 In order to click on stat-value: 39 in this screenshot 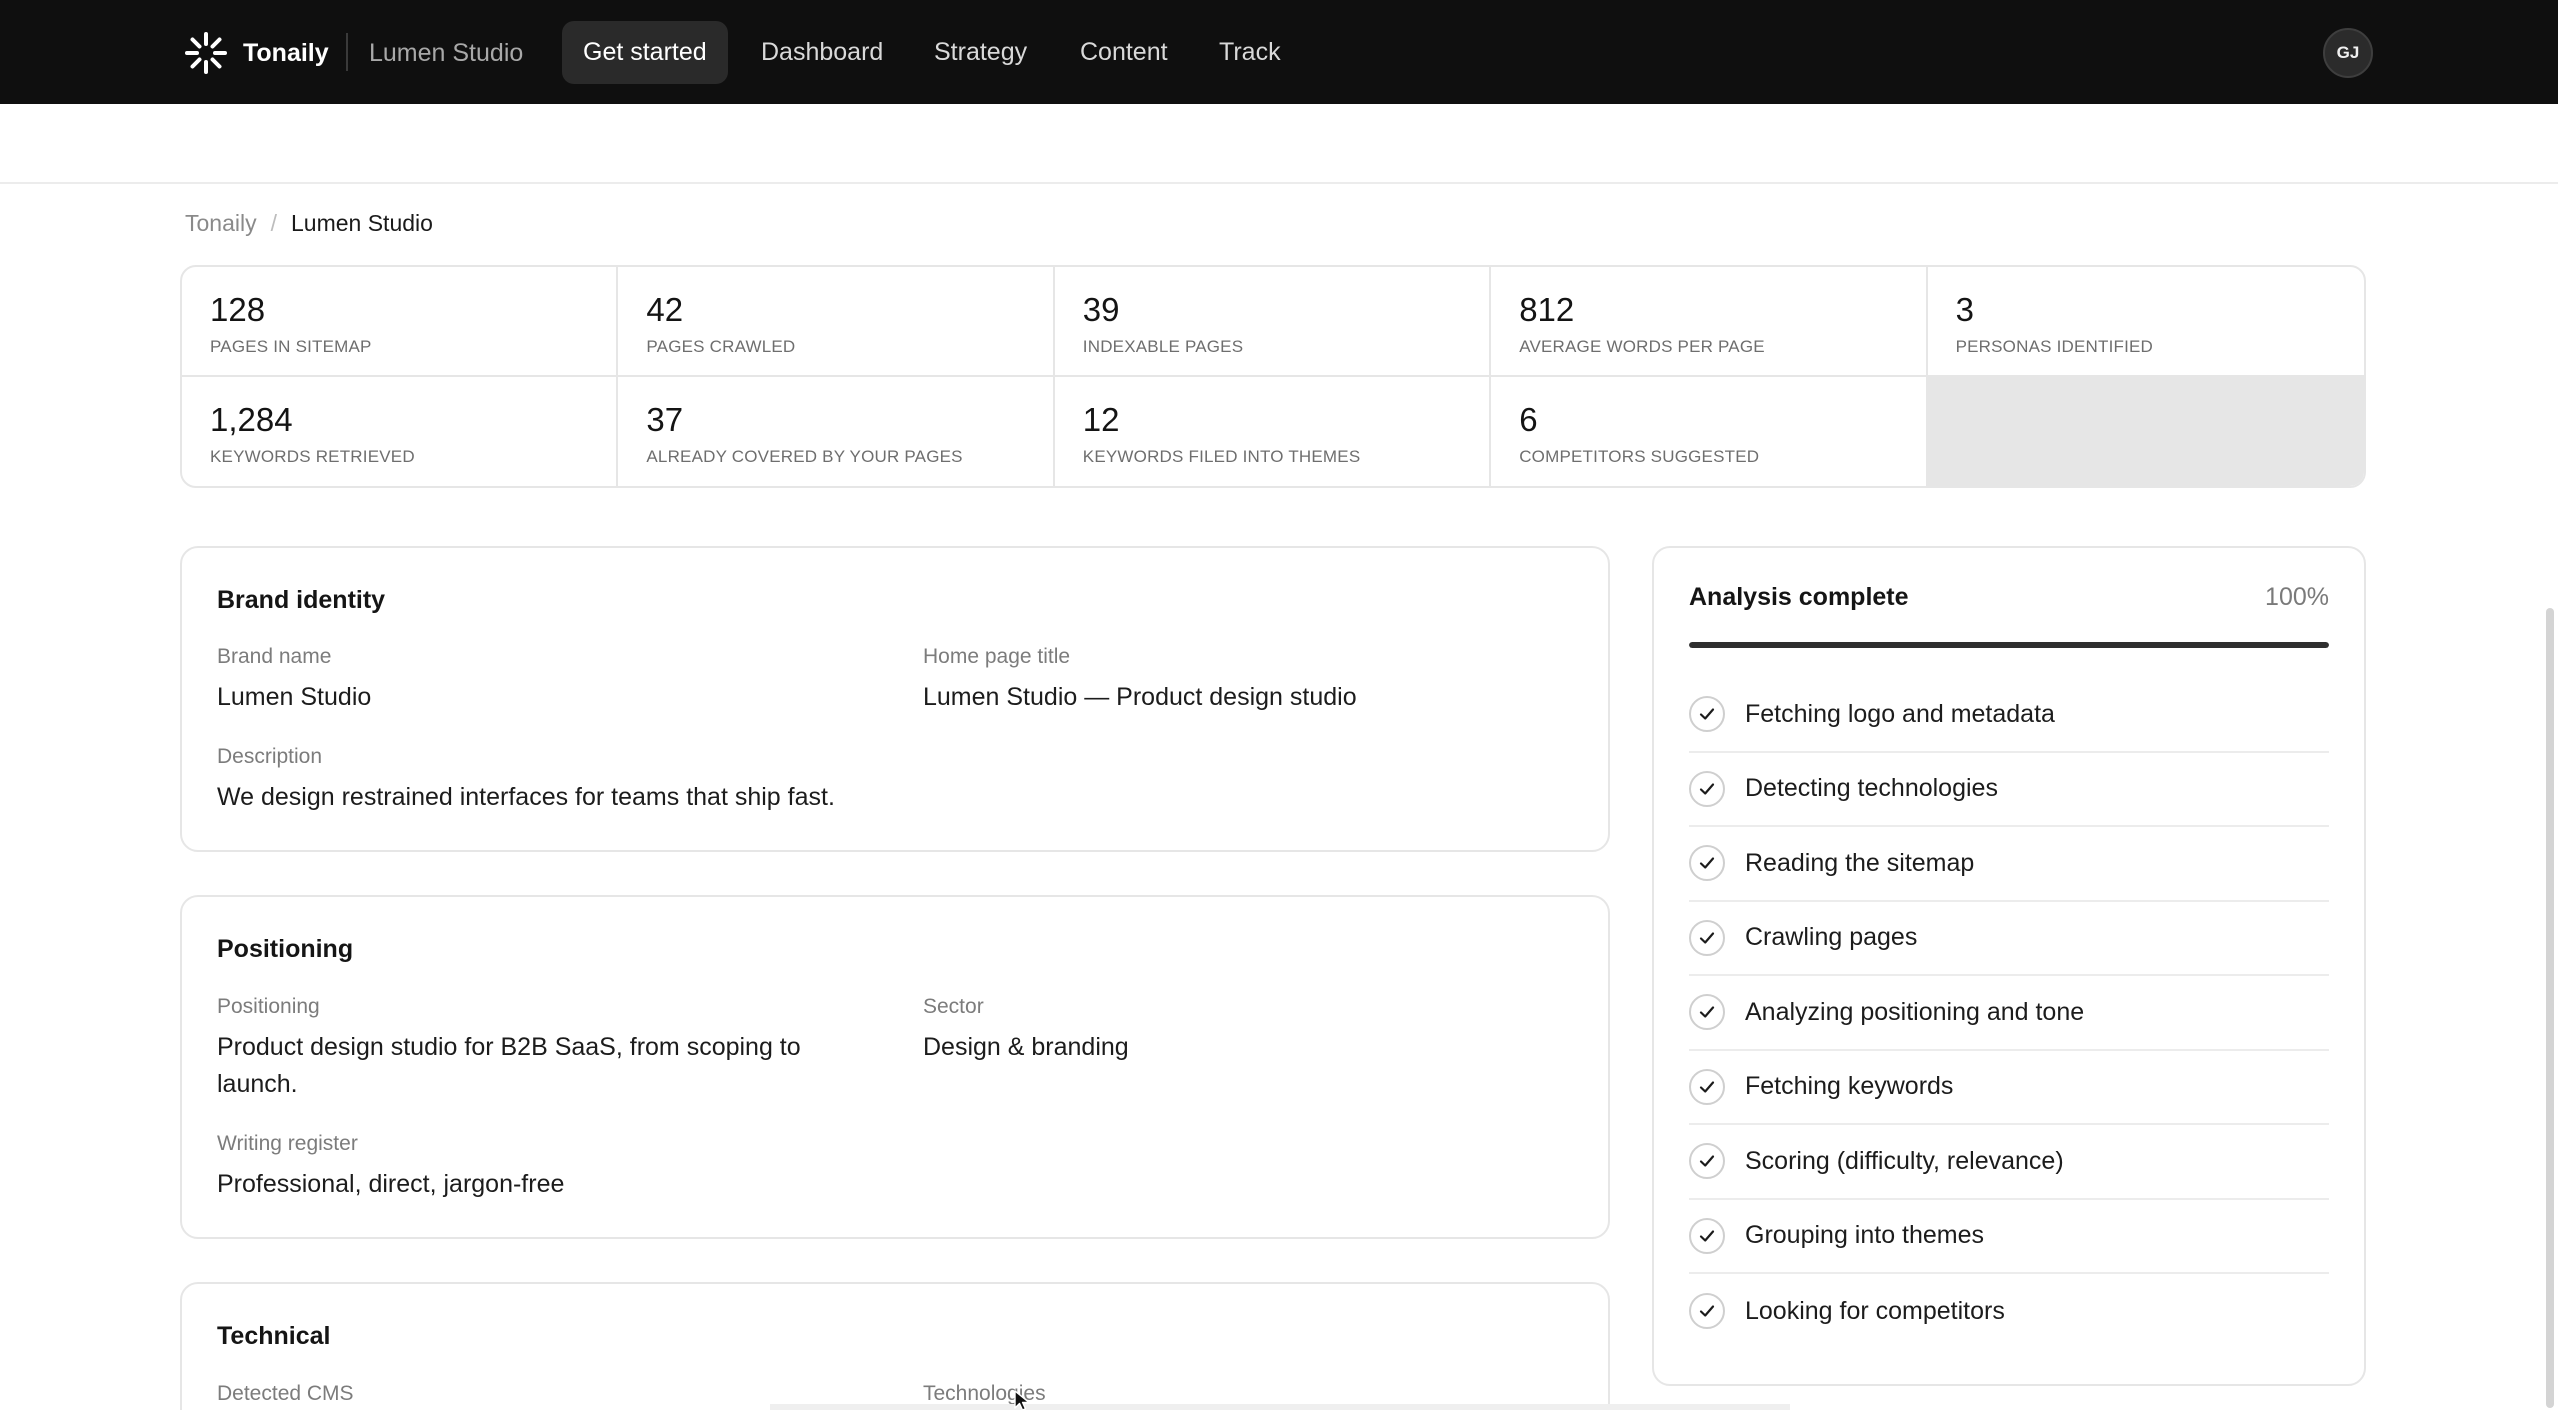, I will do `click(1101, 309)`.